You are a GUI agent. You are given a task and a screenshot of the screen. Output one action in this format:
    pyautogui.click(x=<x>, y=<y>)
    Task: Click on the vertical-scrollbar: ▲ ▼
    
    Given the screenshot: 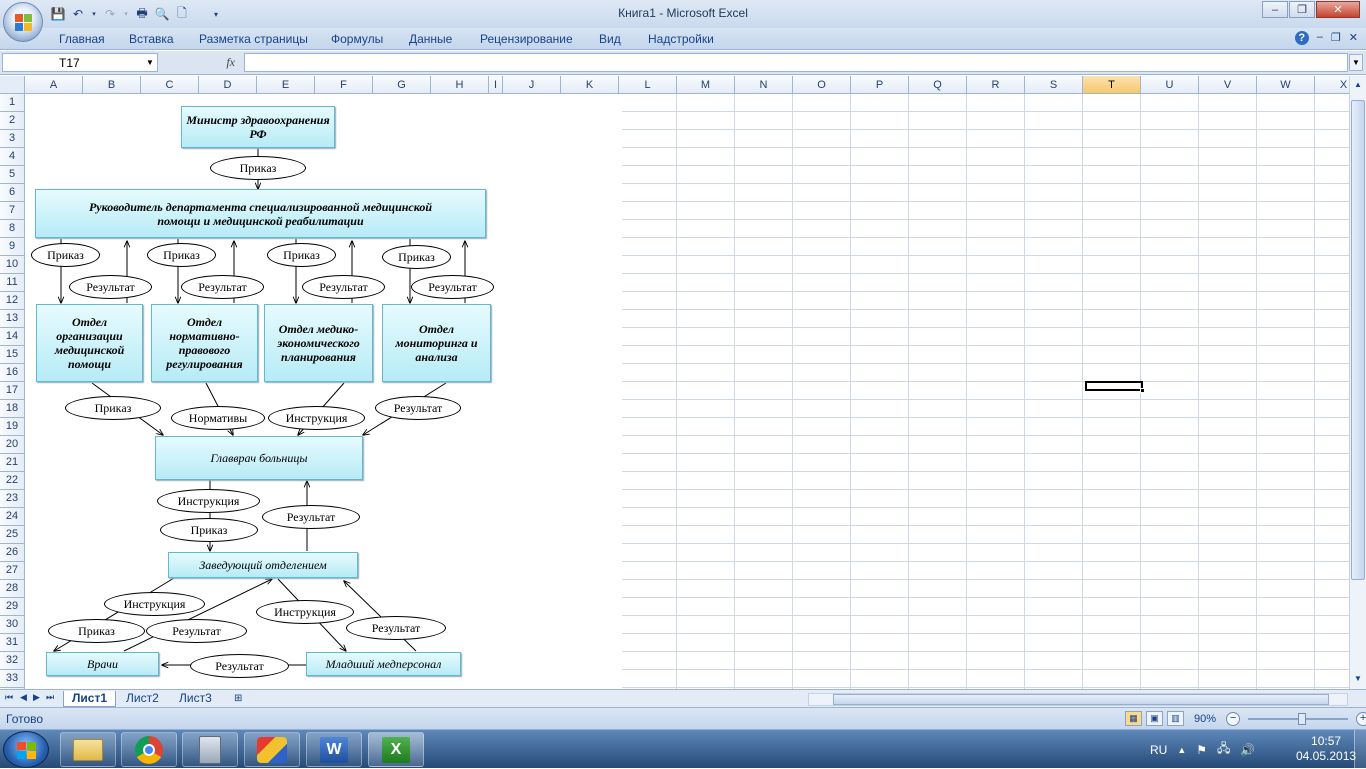 What is the action you would take?
    pyautogui.click(x=1357, y=382)
    